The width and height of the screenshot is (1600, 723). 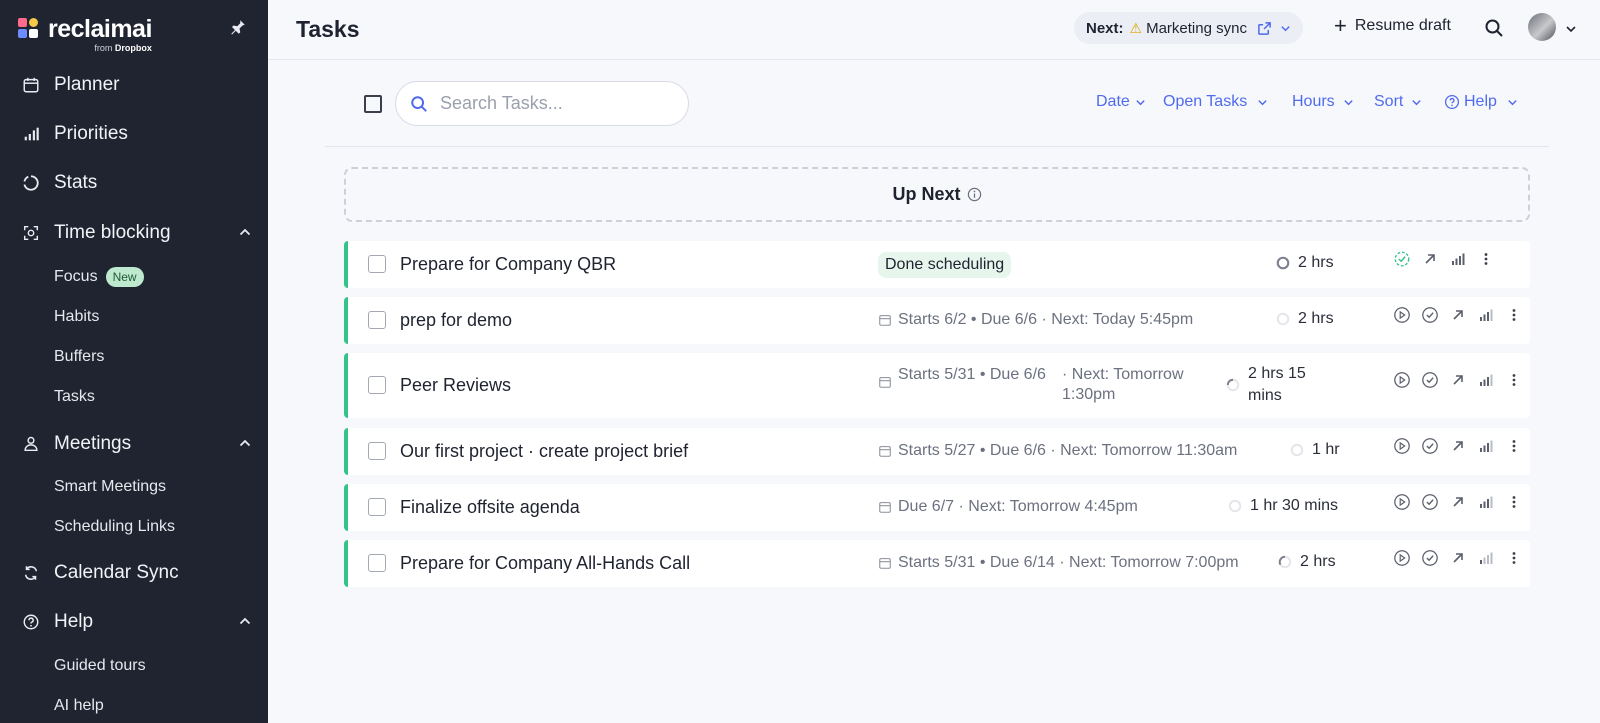 What do you see at coordinates (545, 563) in the screenshot?
I see `task-title: Prepare for Company All-Hands Call` at bounding box center [545, 563].